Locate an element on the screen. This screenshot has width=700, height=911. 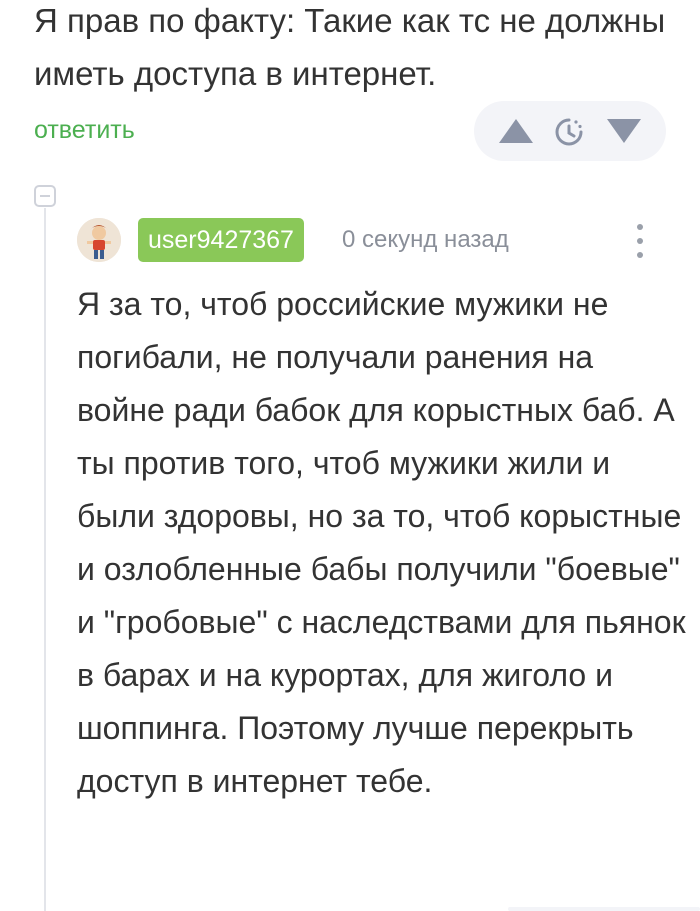
avatar is located at coordinates (99, 240).